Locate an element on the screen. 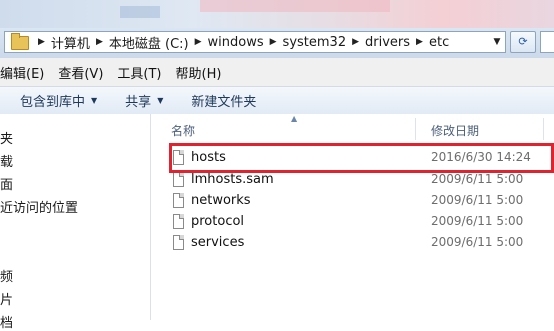  file-date: 2016/6/30 14:24 is located at coordinates (481, 157).